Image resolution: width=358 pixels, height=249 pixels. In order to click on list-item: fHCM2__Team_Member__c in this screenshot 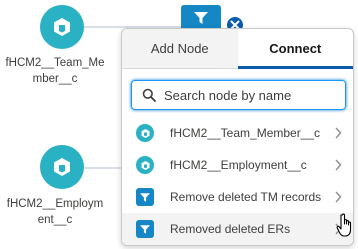, I will do `click(237, 133)`.